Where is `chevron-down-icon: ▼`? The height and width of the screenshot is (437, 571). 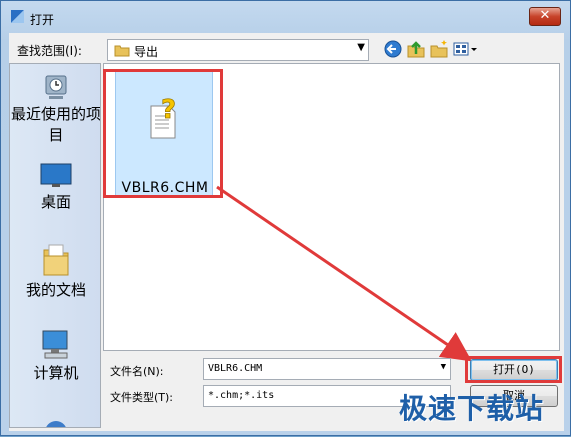
chevron-down-icon: ▼ is located at coordinates (443, 367).